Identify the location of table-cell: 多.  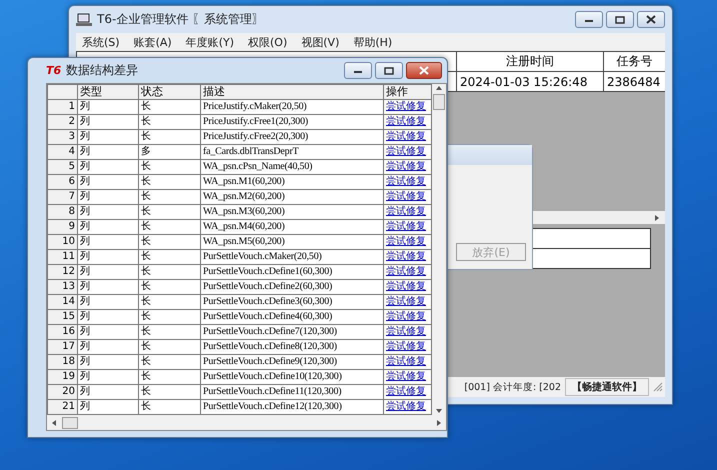
(169, 152).